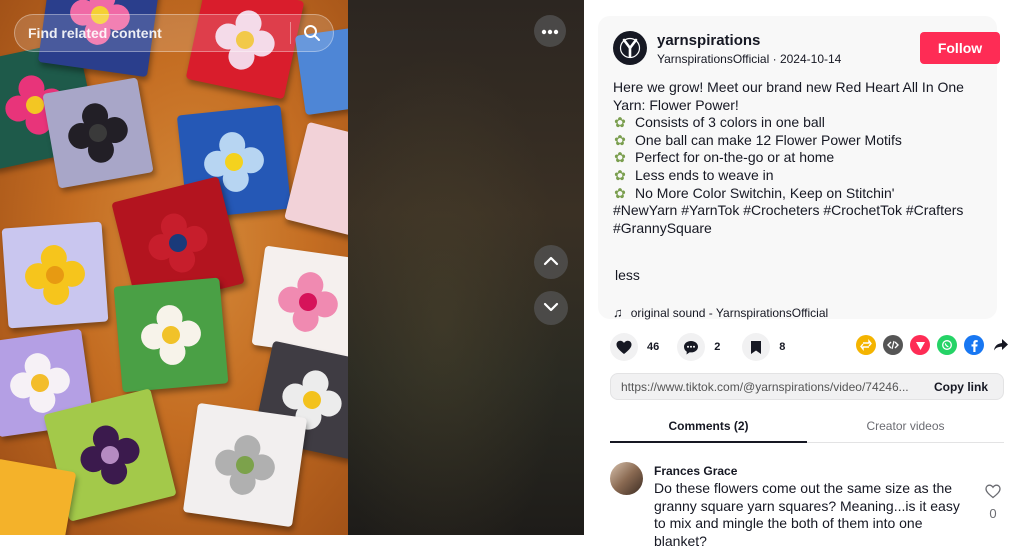 The image size is (1023, 550). I want to click on embed-icon, so click(893, 345).